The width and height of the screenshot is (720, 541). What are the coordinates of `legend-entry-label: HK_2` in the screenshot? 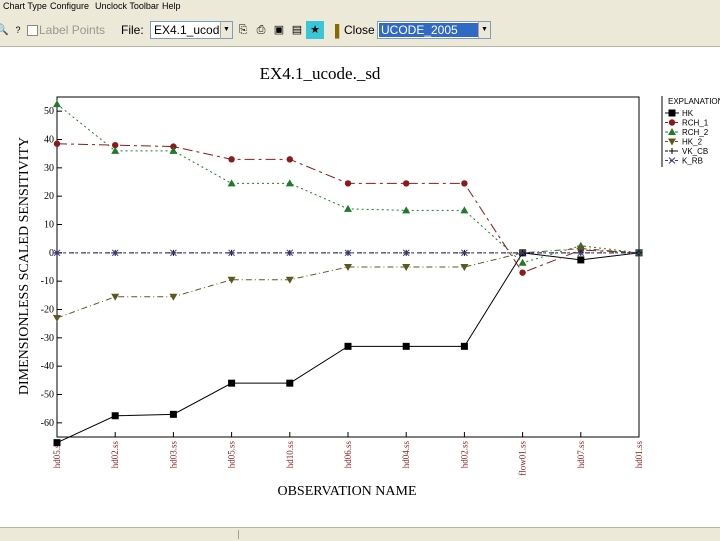 It's located at (692, 142).